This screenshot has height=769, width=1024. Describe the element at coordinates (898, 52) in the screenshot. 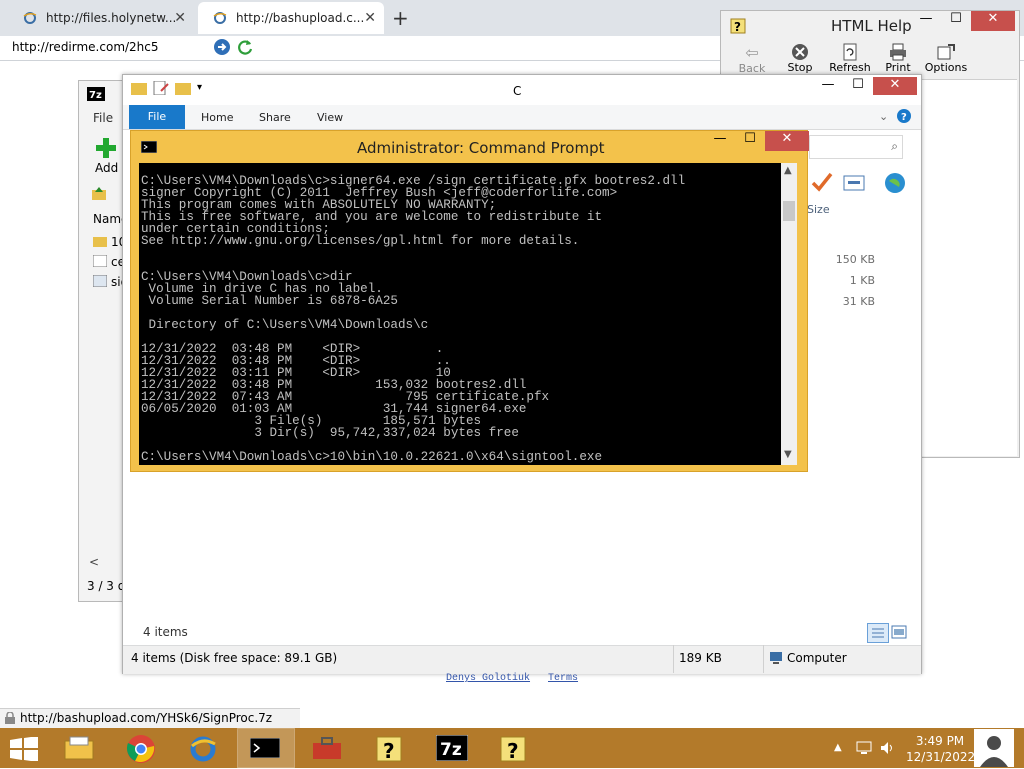

I see `printer-icon` at that location.